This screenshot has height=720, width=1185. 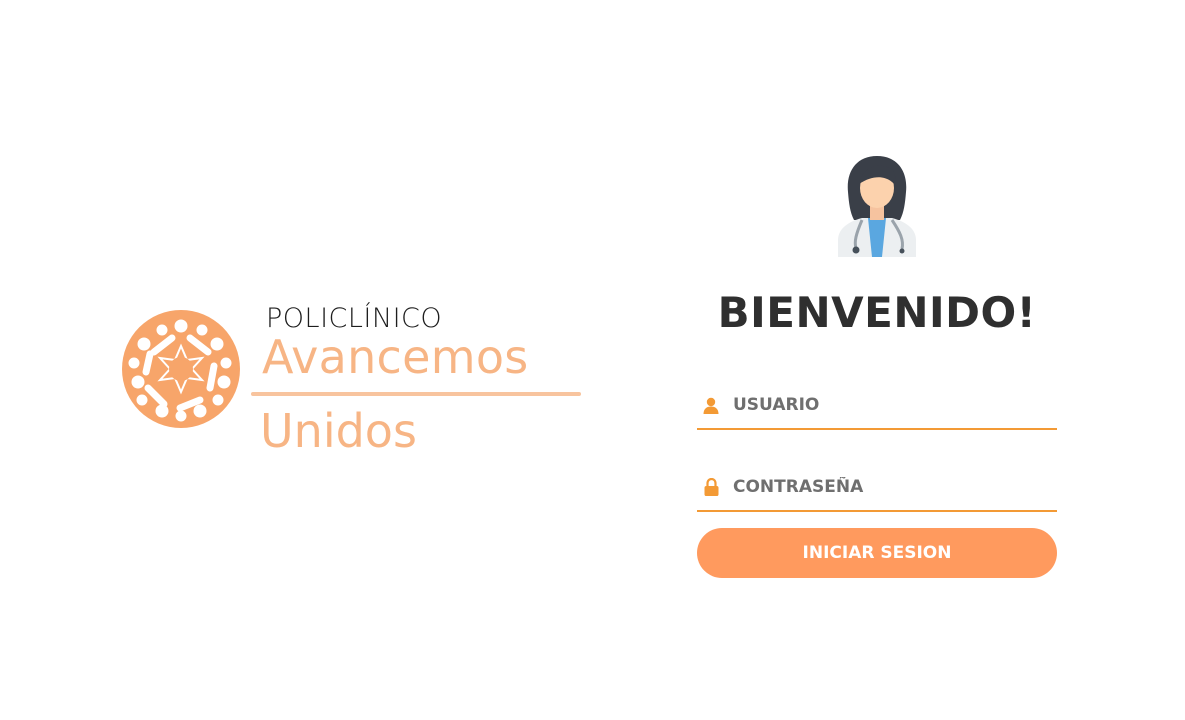 I want to click on password-input, so click(x=883, y=487).